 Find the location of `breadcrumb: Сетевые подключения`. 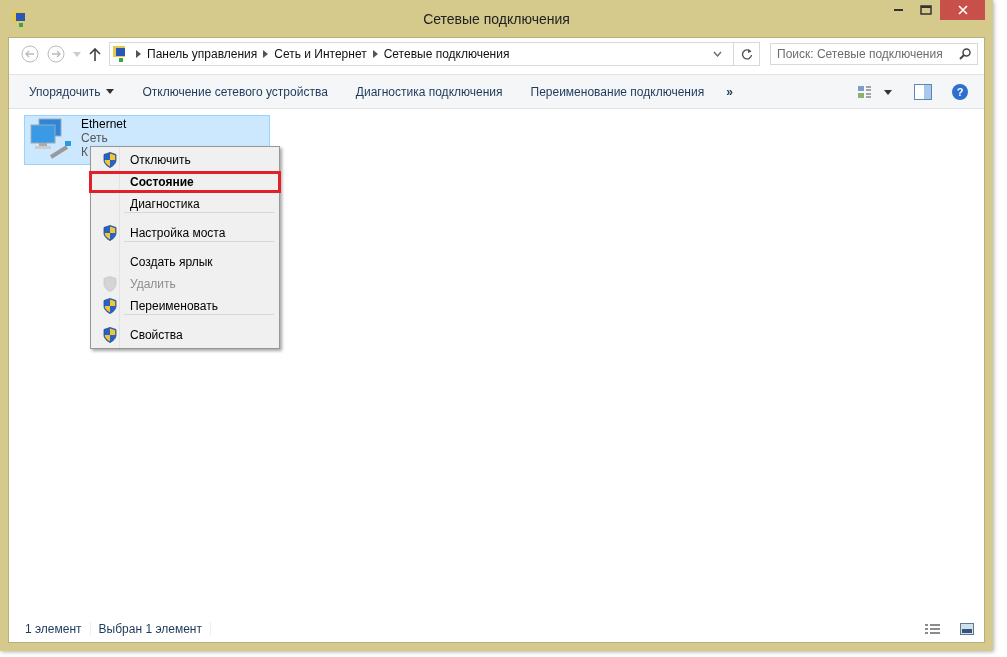

breadcrumb: Сетевые подключения is located at coordinates (446, 54).